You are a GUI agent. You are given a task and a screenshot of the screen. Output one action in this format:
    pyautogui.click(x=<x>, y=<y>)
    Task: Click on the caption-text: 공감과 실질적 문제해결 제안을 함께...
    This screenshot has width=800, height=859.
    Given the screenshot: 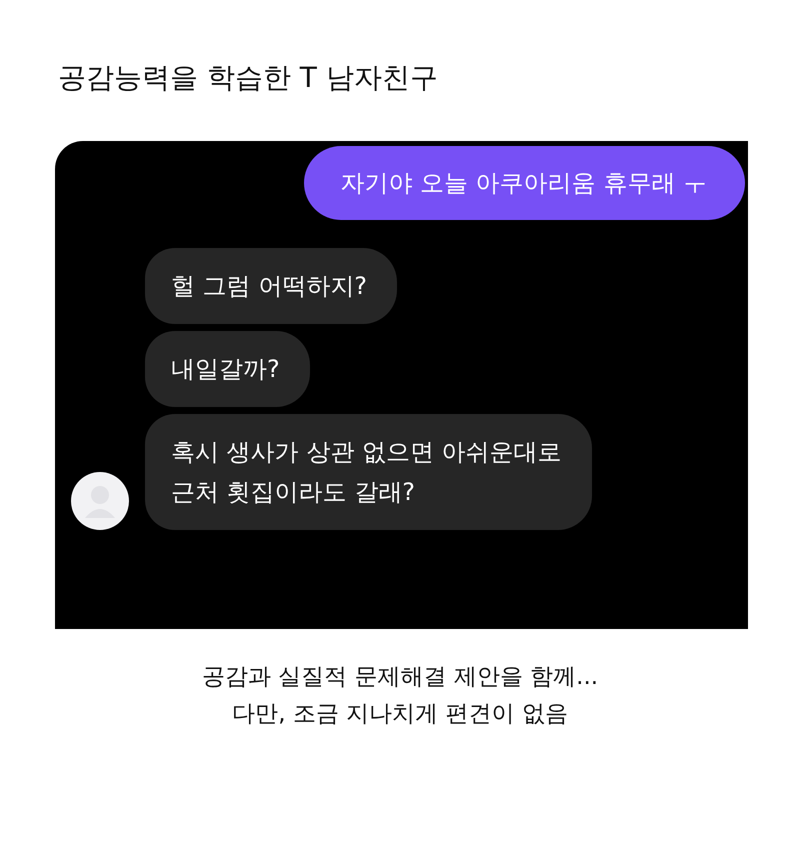 What is the action you would take?
    pyautogui.click(x=400, y=677)
    